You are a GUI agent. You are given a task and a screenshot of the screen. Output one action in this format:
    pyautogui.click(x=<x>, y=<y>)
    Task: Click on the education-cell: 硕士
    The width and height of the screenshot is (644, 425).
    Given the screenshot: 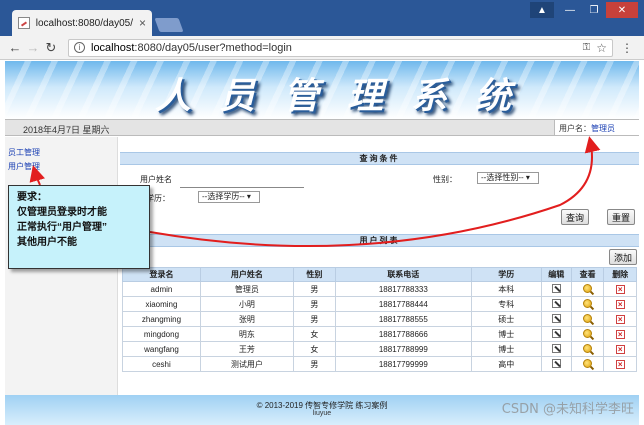 What is the action you would take?
    pyautogui.click(x=506, y=319)
    